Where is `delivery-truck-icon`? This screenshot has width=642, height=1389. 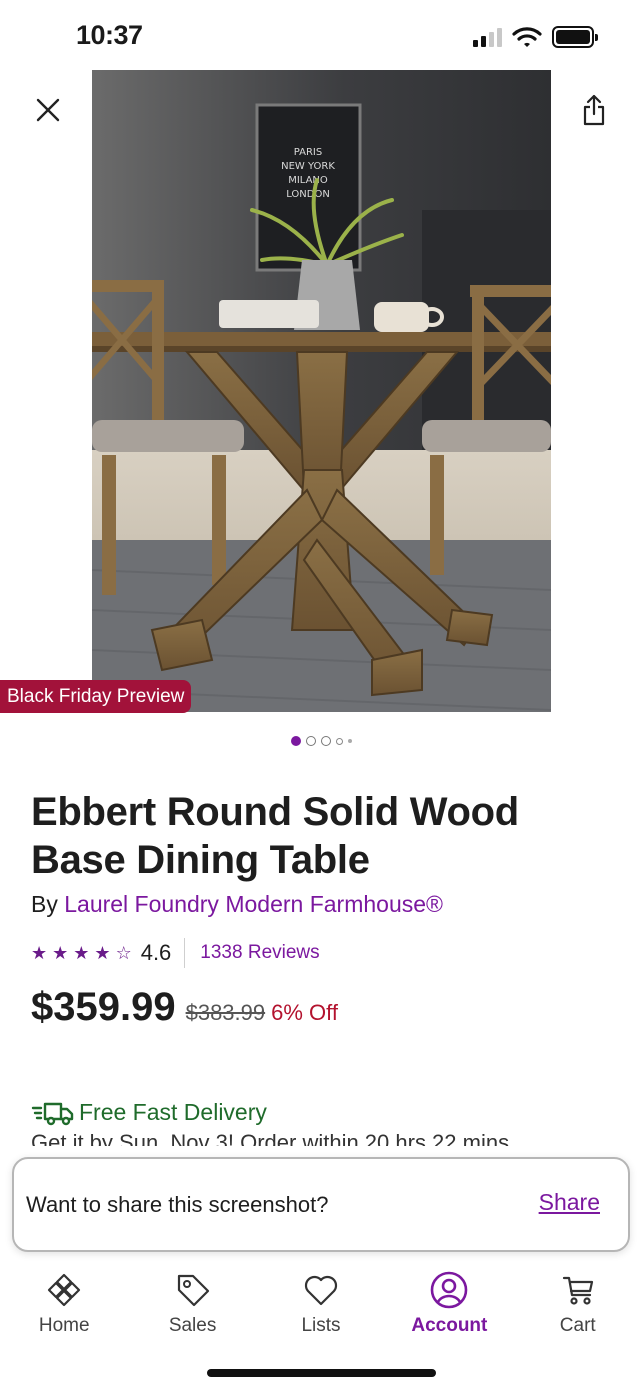 delivery-truck-icon is located at coordinates (52, 1113).